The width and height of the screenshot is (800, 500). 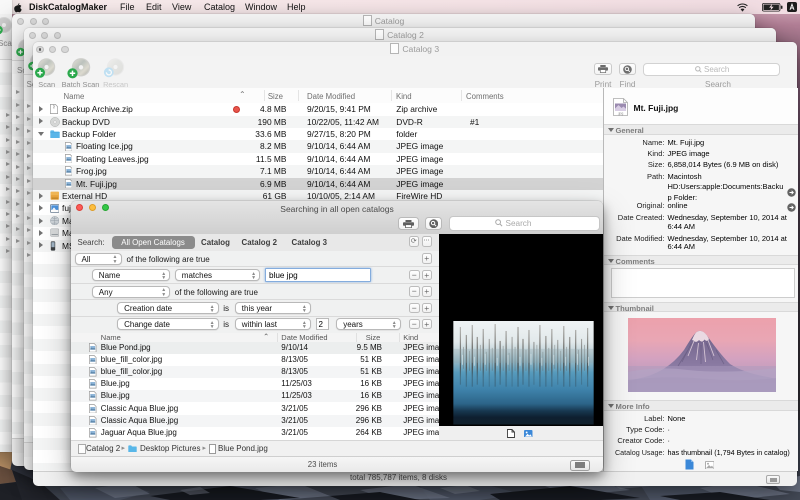 What do you see at coordinates (620, 114) in the screenshot?
I see `svg-text: .jpg` at bounding box center [620, 114].